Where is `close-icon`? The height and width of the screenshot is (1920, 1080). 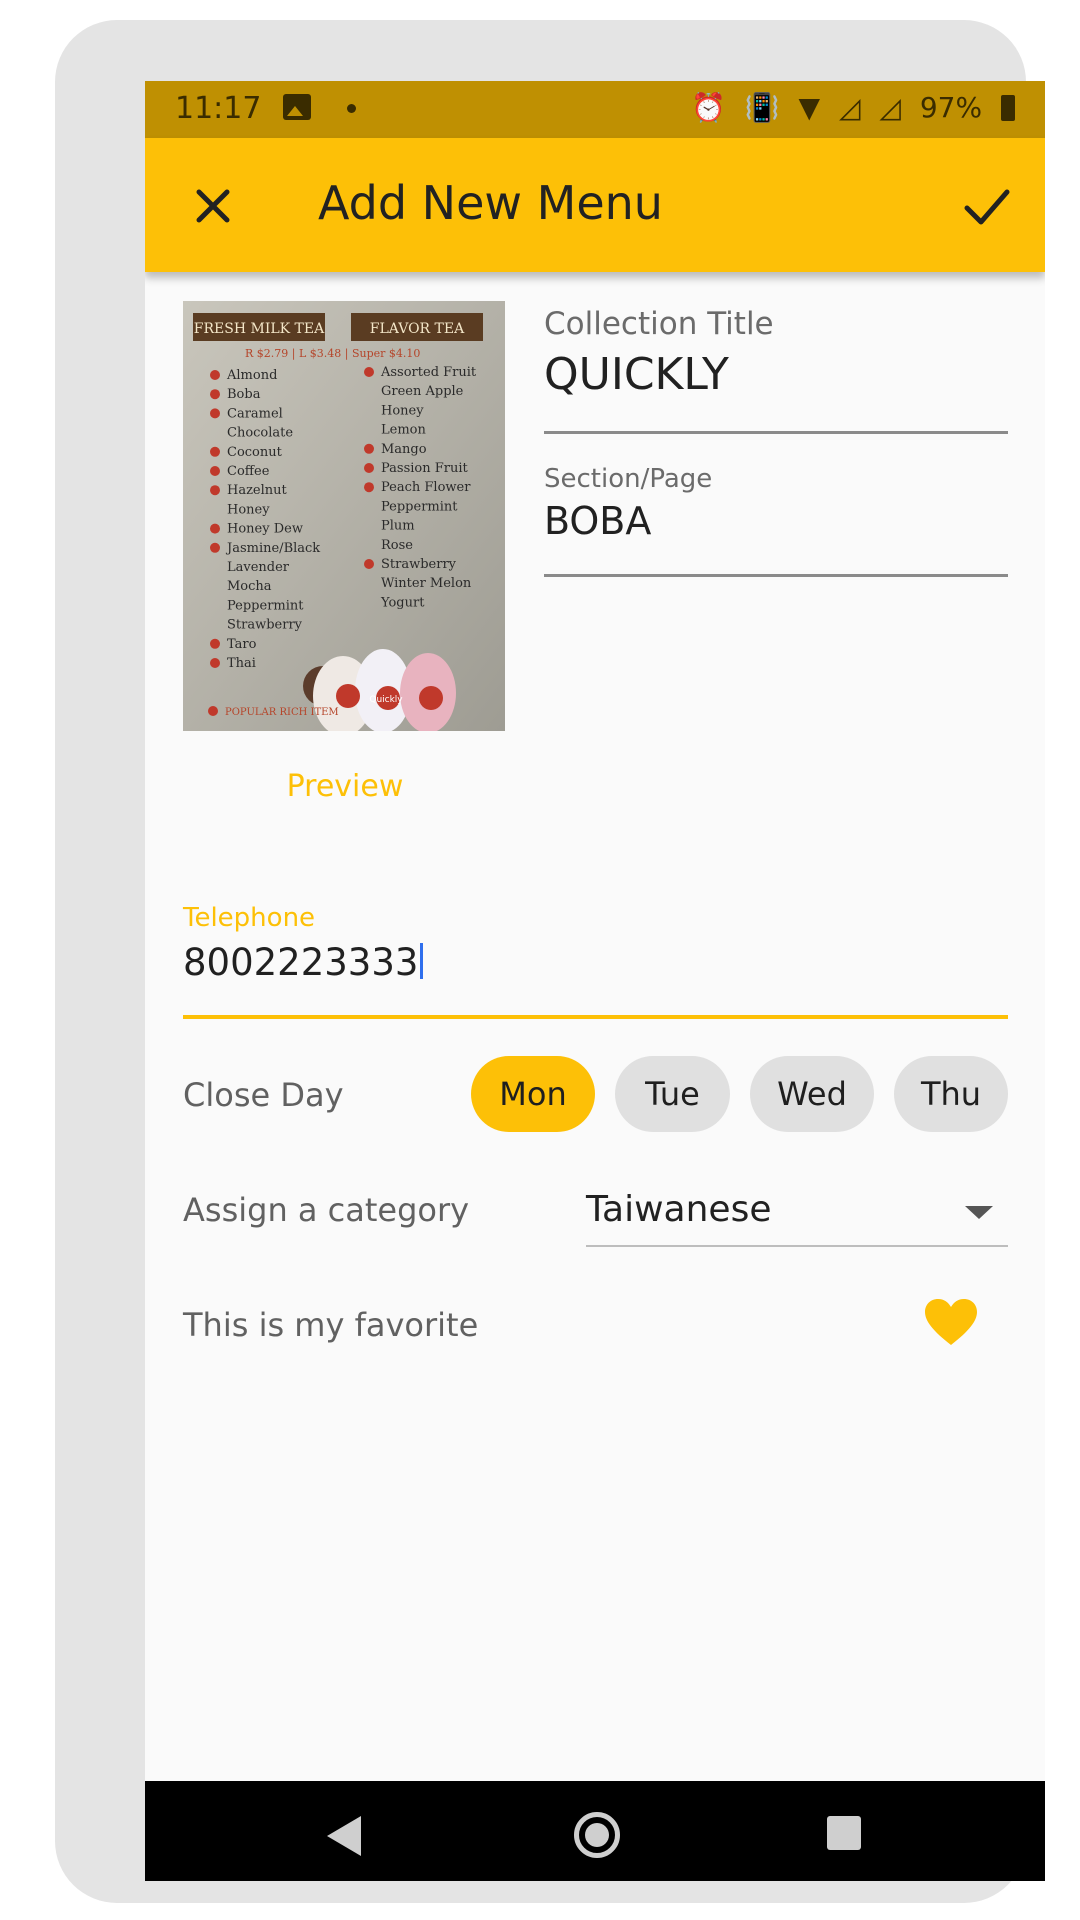
close-icon is located at coordinates (213, 206).